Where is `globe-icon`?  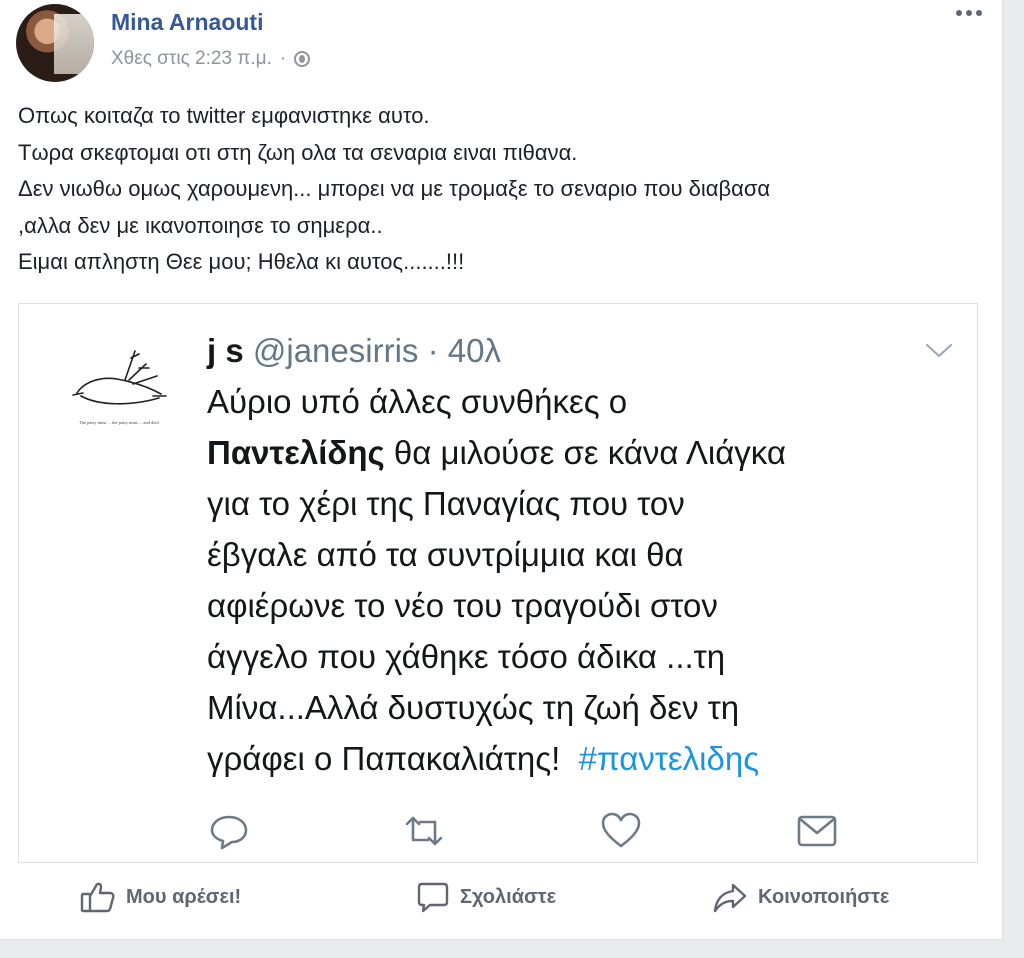 globe-icon is located at coordinates (302, 59).